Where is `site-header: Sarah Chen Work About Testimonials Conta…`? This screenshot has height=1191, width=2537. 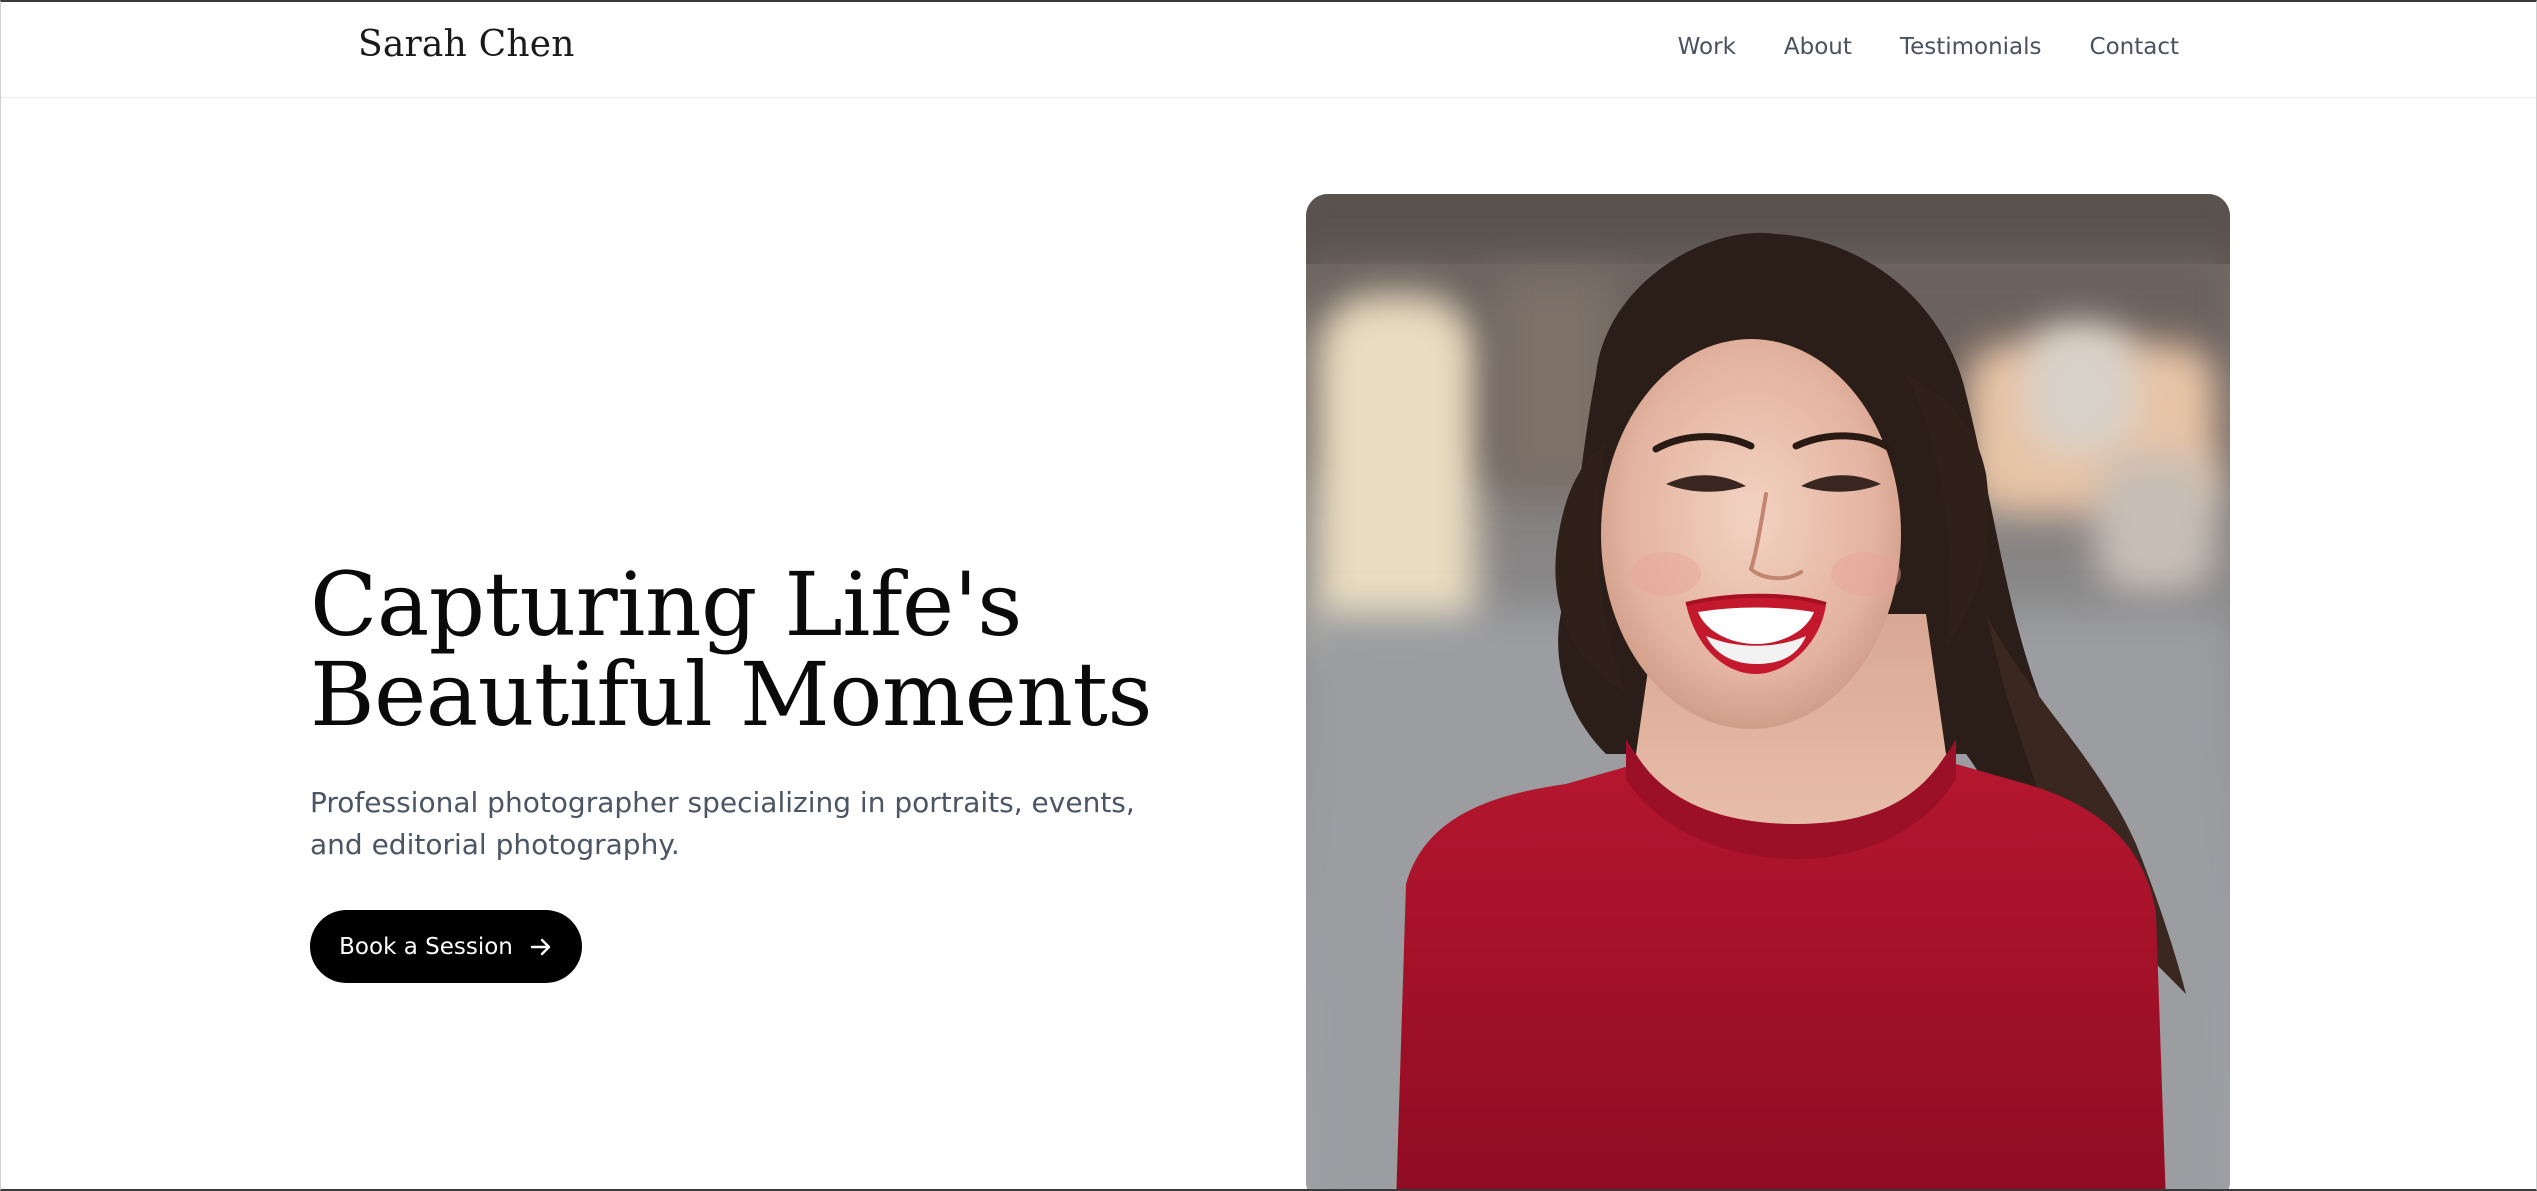
site-header: Sarah Chen Work About Testimonials Conta… is located at coordinates (1268, 50).